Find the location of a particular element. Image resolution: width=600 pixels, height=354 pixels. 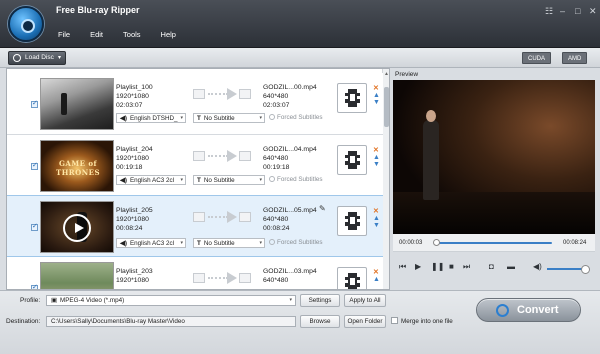

cuda-badge: CUDA is located at coordinates (537, 58).